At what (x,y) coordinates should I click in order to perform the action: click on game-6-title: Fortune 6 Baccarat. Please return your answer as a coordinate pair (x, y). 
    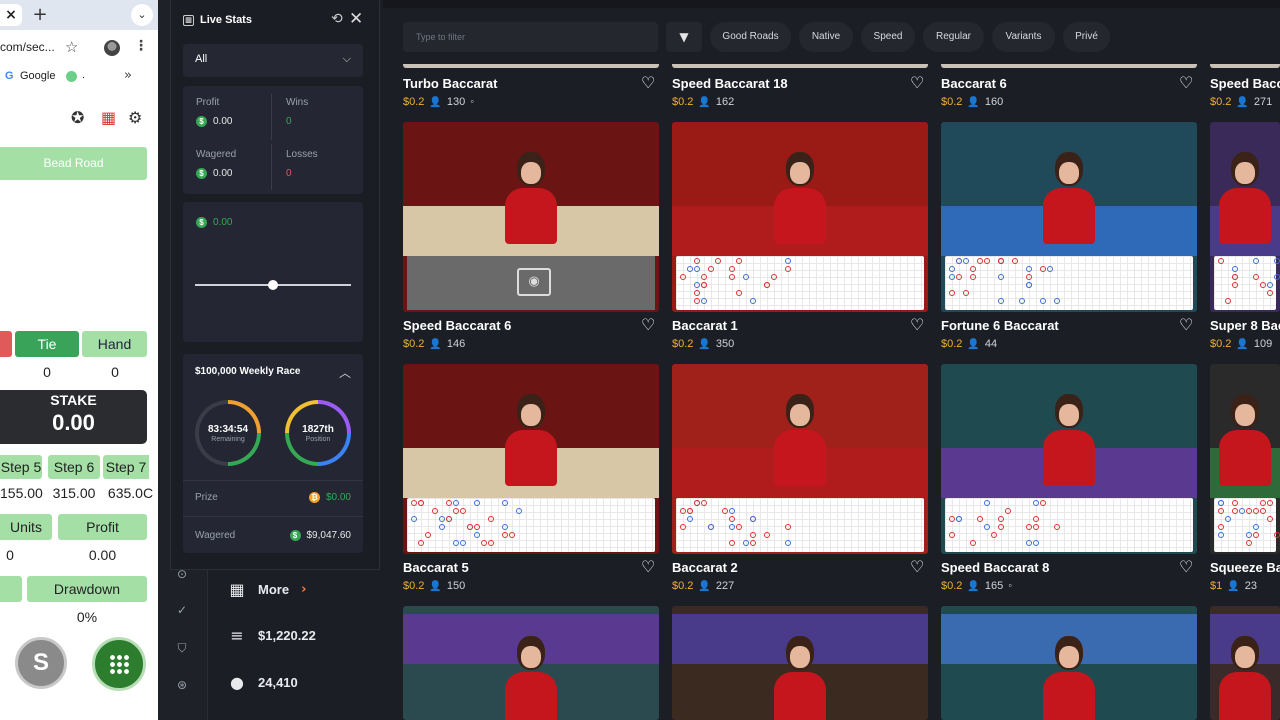
    Looking at the image, I should click on (1000, 325).